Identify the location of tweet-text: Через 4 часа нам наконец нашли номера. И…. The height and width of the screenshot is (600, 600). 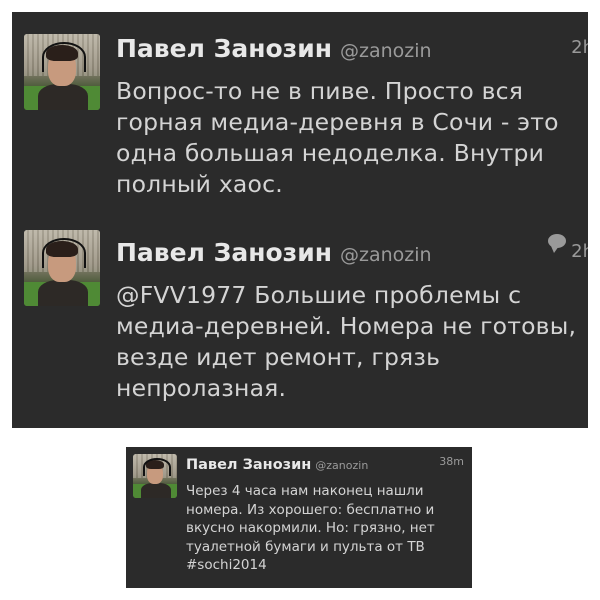
(310, 528).